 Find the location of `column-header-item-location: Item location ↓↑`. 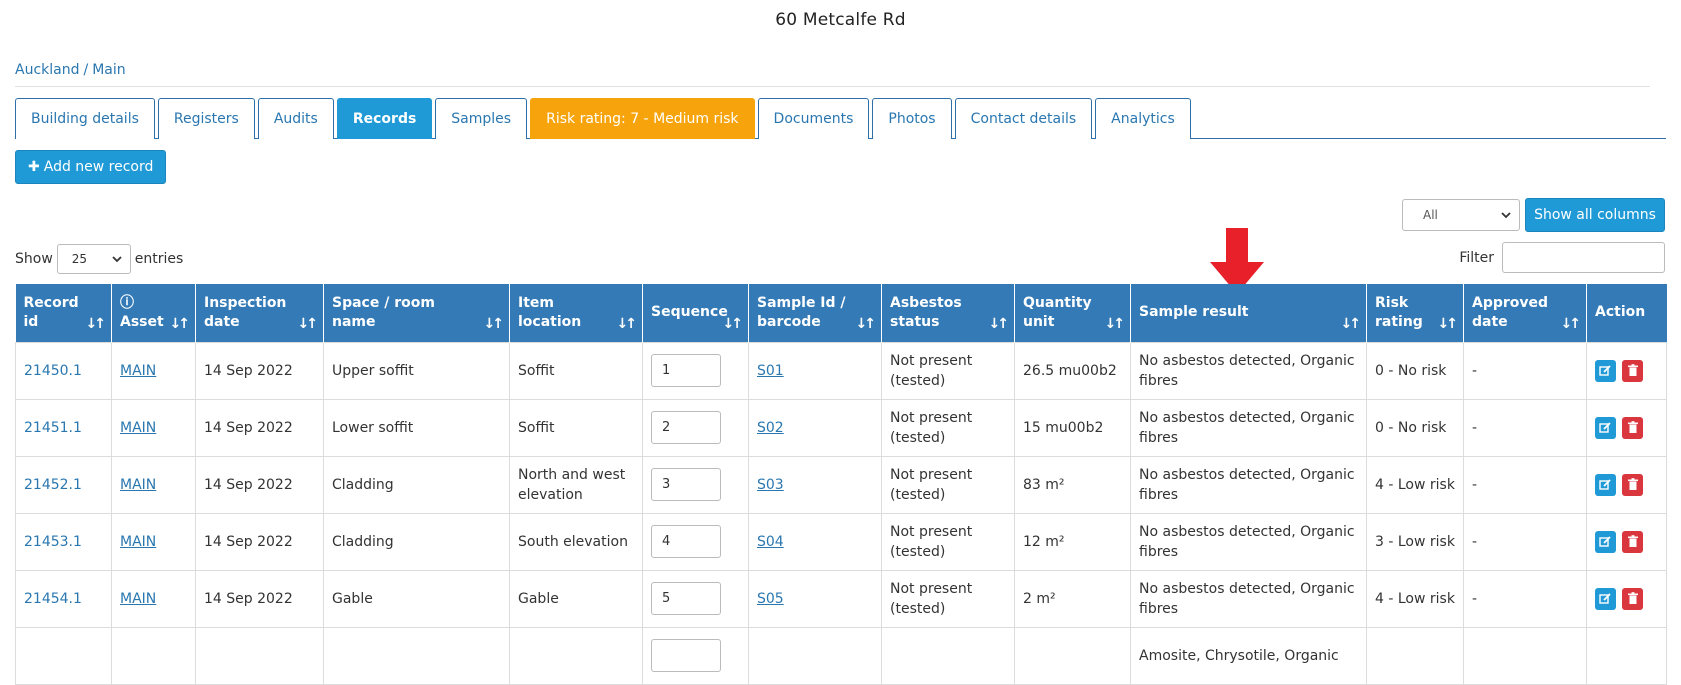

column-header-item-location: Item location ↓↑ is located at coordinates (576, 313).